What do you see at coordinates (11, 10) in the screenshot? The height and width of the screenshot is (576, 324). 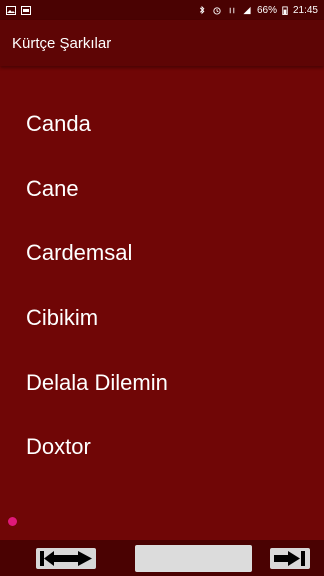 I see `gallery-notification-icon` at bounding box center [11, 10].